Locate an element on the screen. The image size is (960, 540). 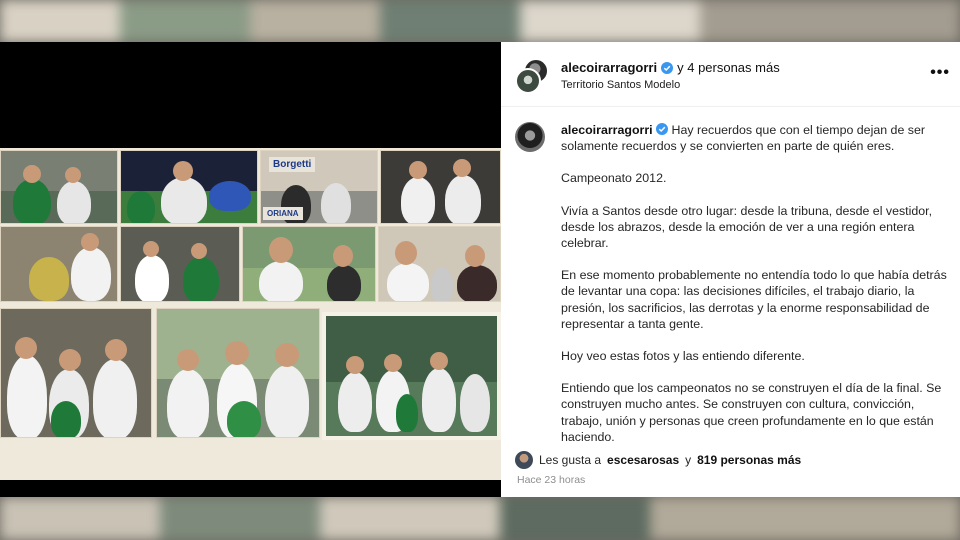
likes-prefix: Les gusta a is located at coordinates (570, 460).